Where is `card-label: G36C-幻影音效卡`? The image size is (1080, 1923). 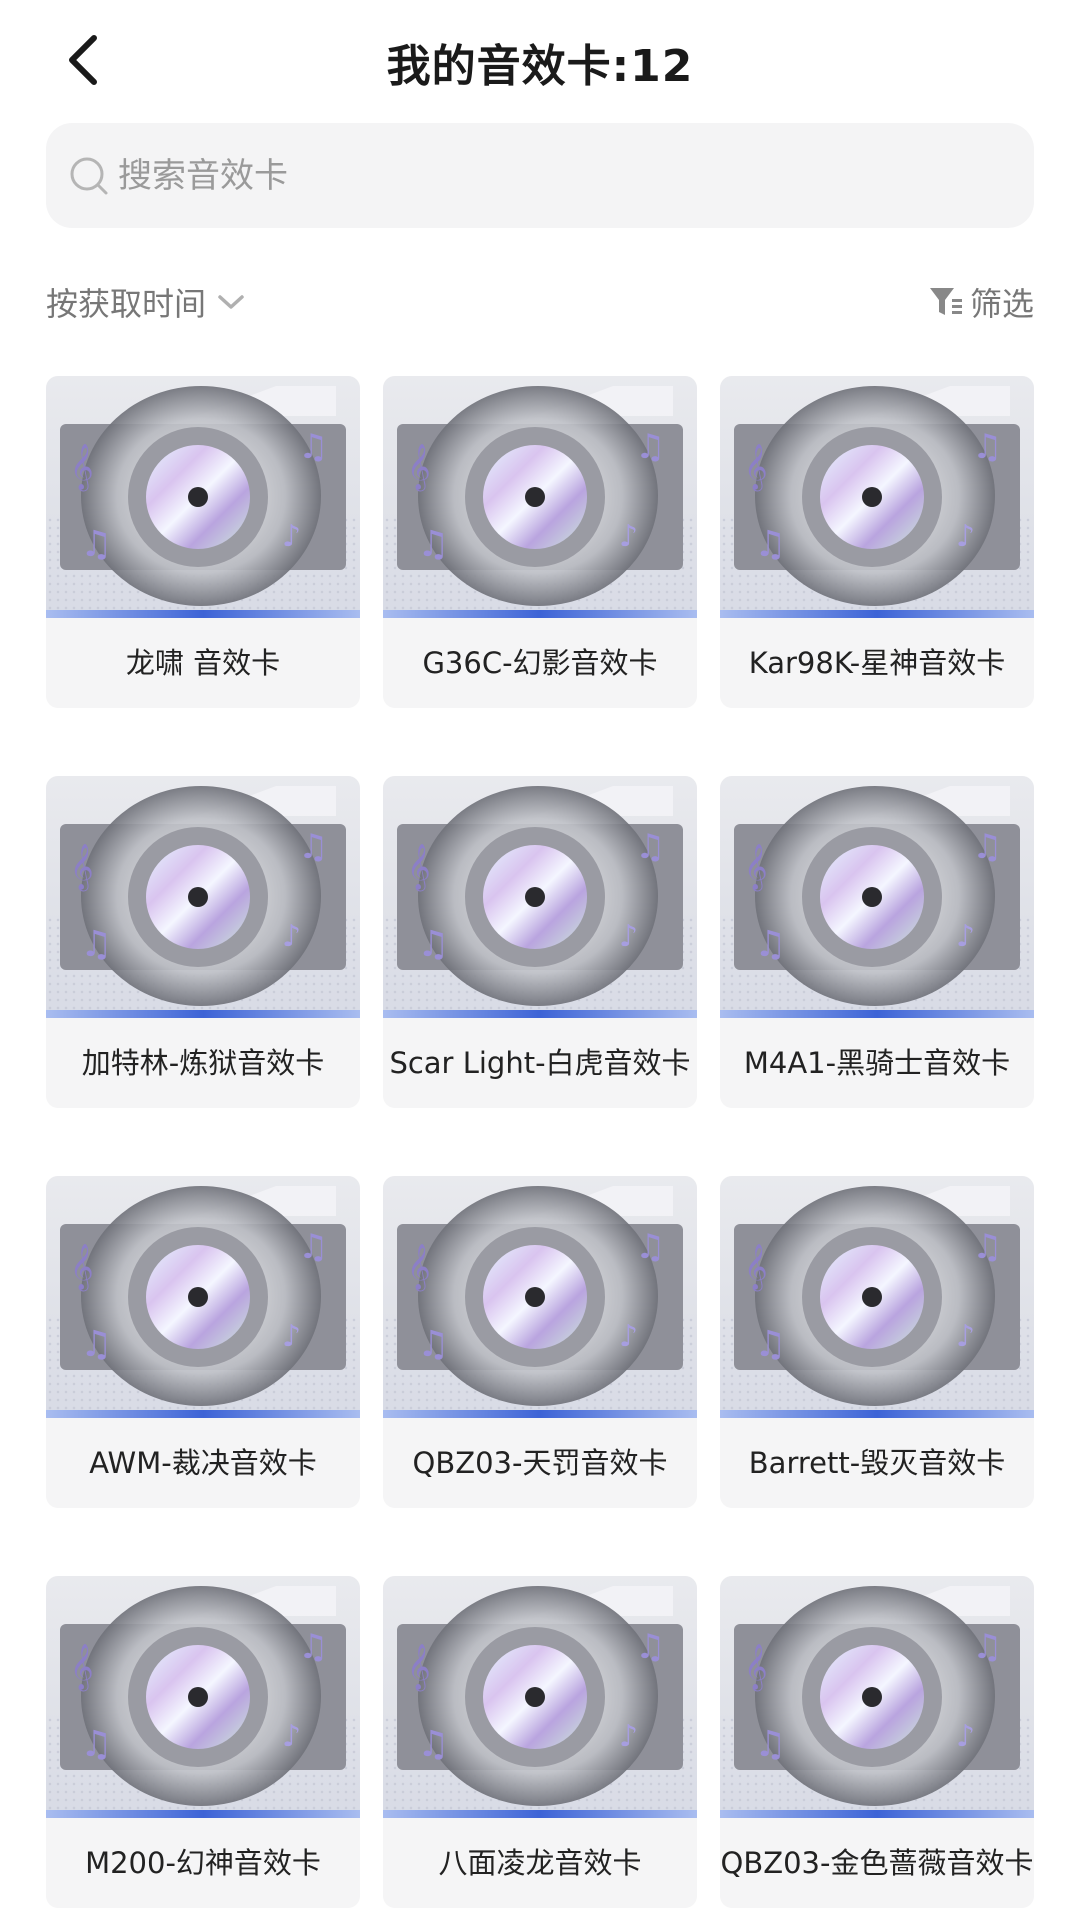 card-label: G36C-幻影音效卡 is located at coordinates (540, 663).